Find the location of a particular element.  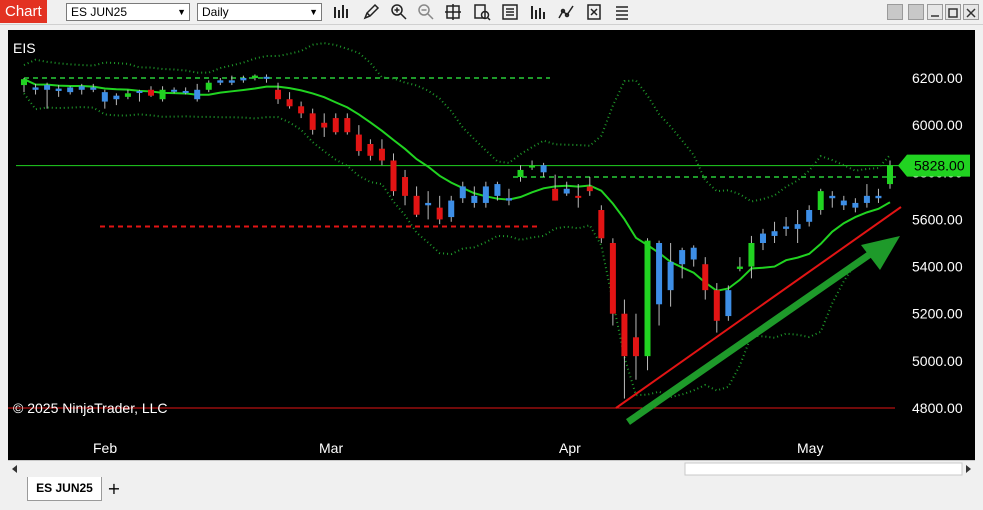

price-tick-label: 5200.00 is located at coordinates (937, 314).